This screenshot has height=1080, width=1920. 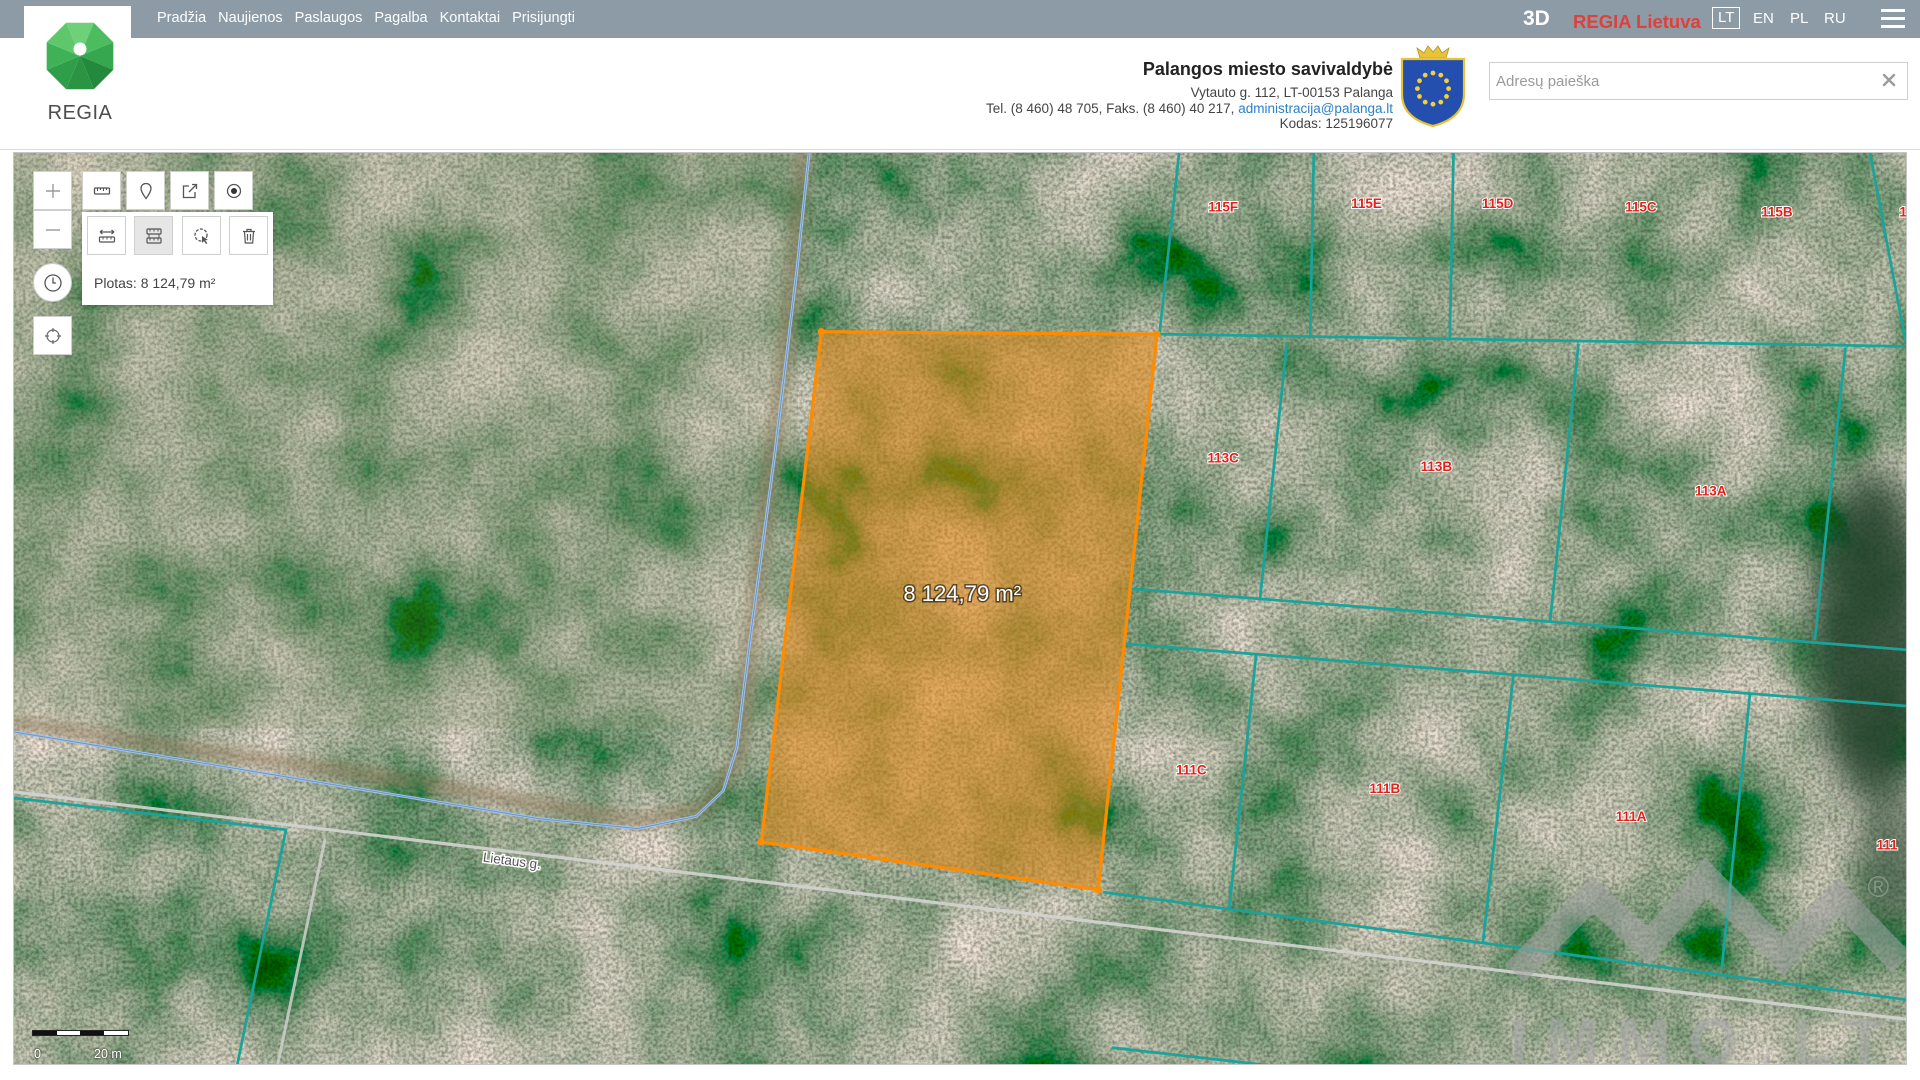 I want to click on measure-panel: Plotas: 8 124,79 m², so click(x=177, y=258).